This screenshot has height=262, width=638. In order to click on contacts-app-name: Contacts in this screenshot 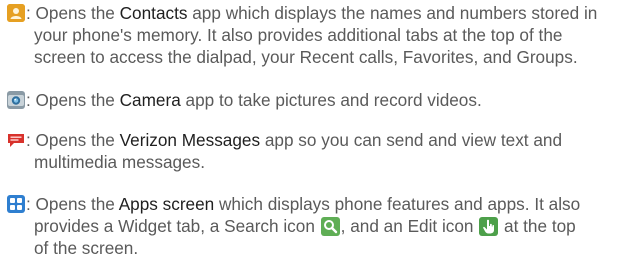, I will do `click(153, 13)`.